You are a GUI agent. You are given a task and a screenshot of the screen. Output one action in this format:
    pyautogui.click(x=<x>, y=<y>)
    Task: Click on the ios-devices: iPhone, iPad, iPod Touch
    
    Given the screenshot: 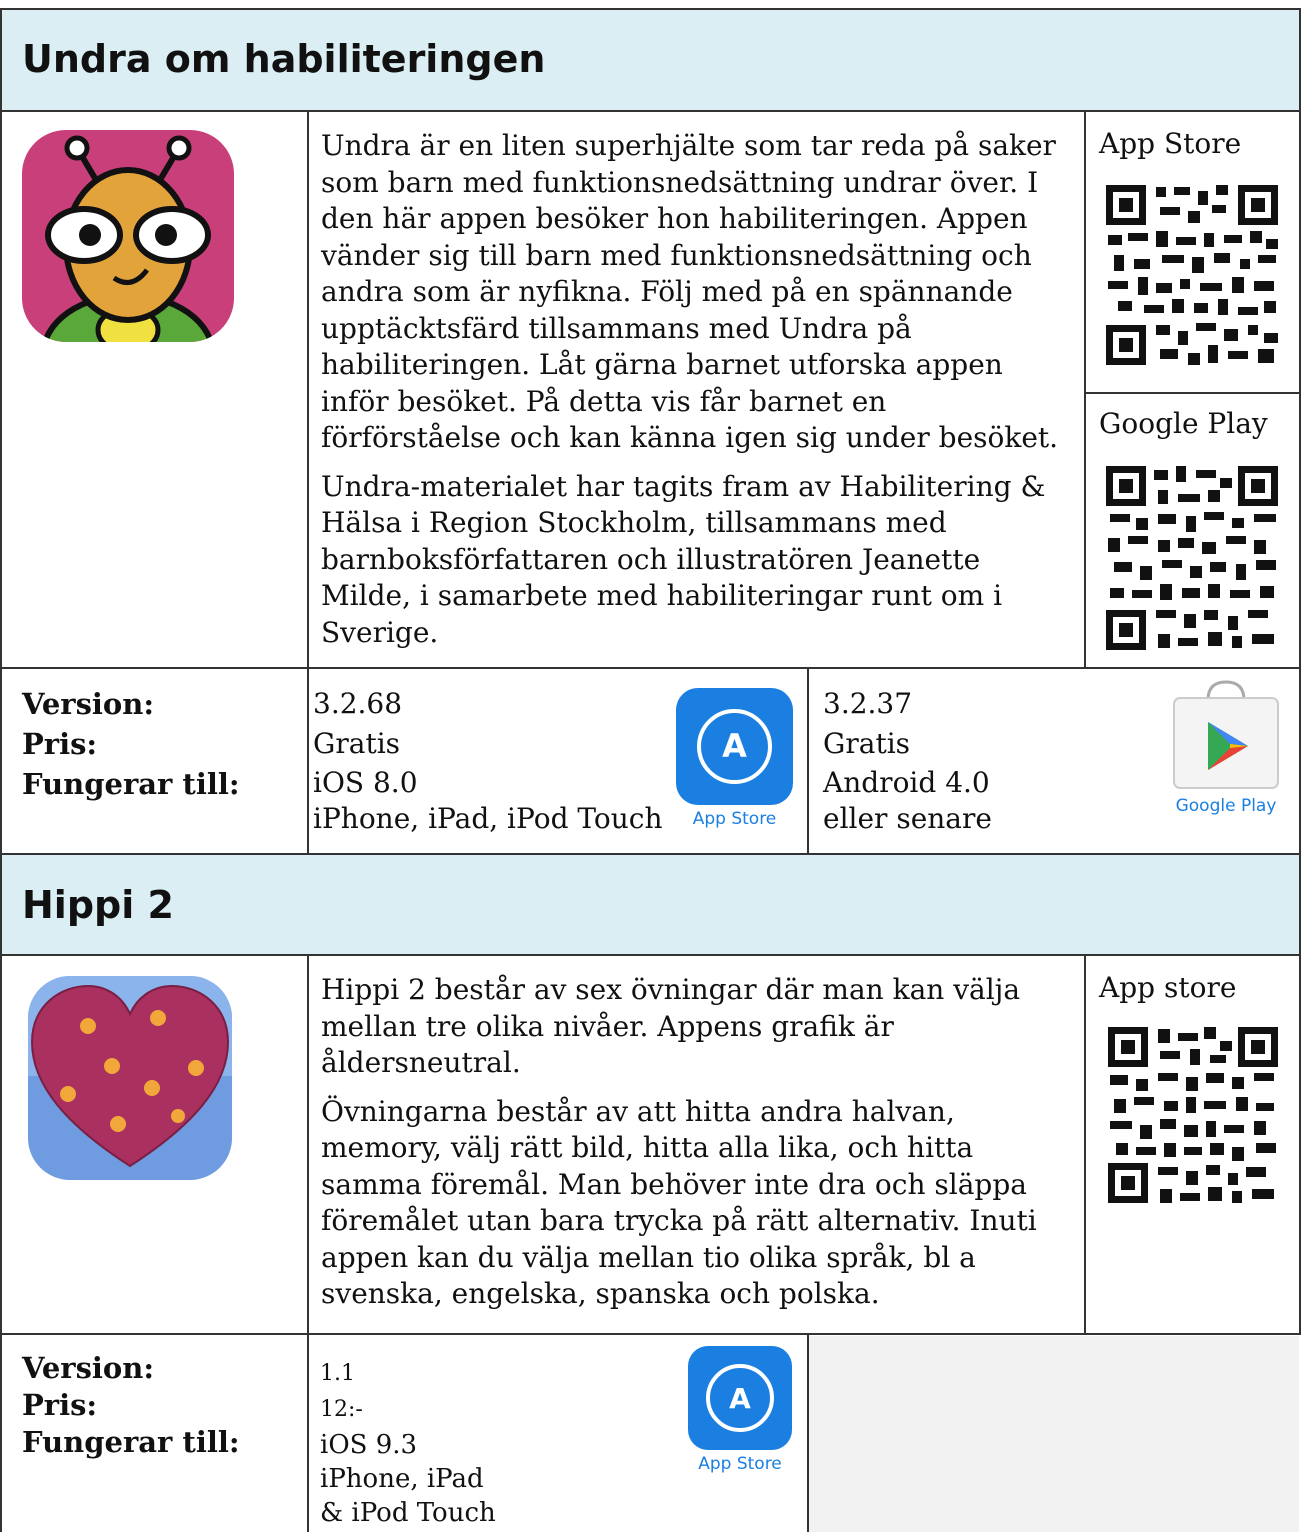 What is the action you would take?
    pyautogui.click(x=488, y=818)
    